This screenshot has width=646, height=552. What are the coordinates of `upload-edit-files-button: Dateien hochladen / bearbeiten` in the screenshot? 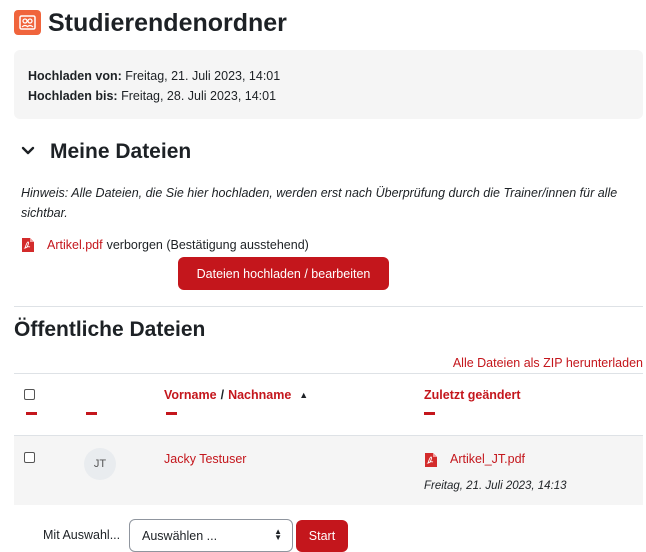 It's located at (283, 273).